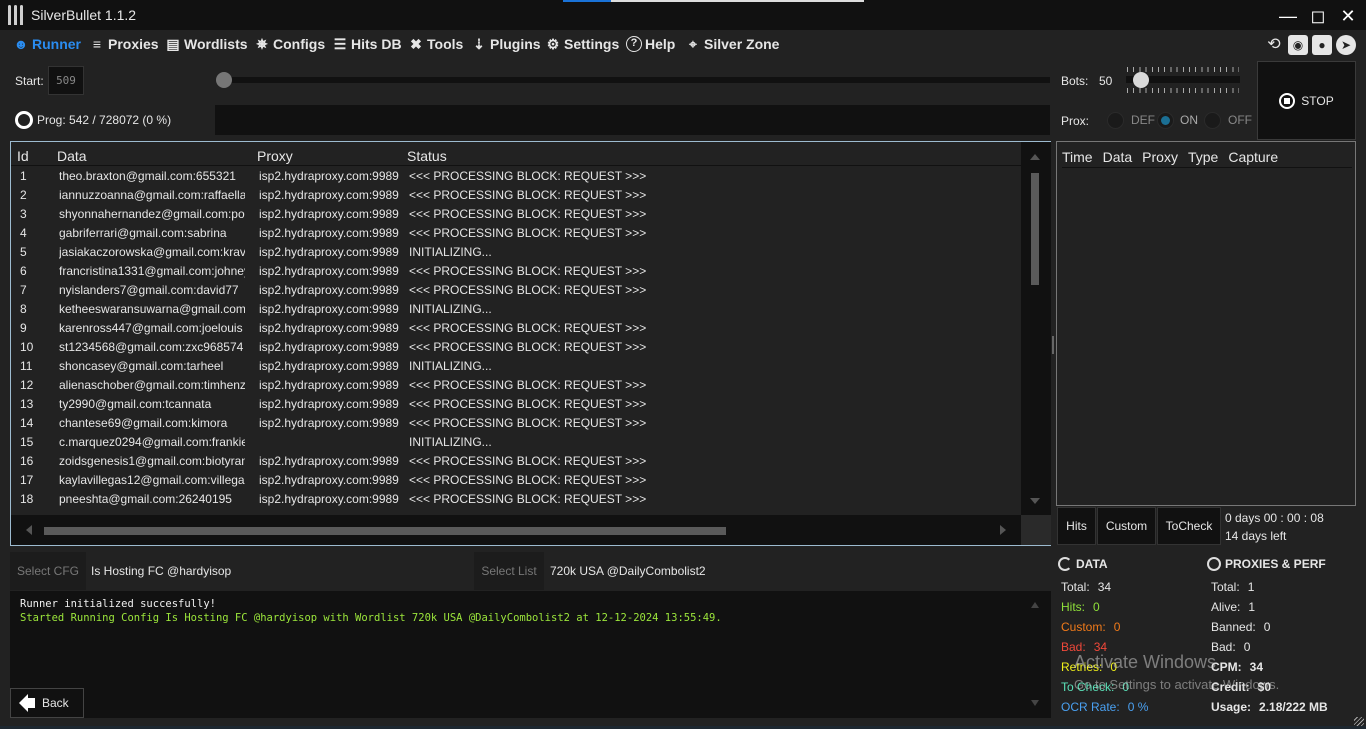  Describe the element at coordinates (23, 156) in the screenshot. I see `col-id: Id` at that location.